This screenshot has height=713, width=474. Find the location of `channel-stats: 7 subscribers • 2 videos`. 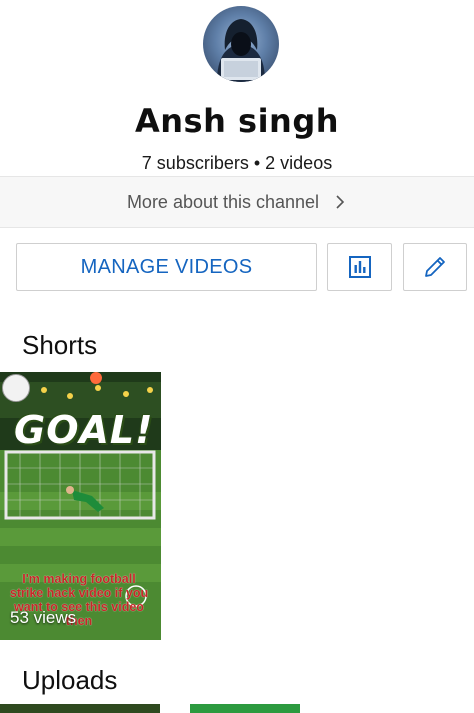

channel-stats: 7 subscribers • 2 videos is located at coordinates (237, 163).